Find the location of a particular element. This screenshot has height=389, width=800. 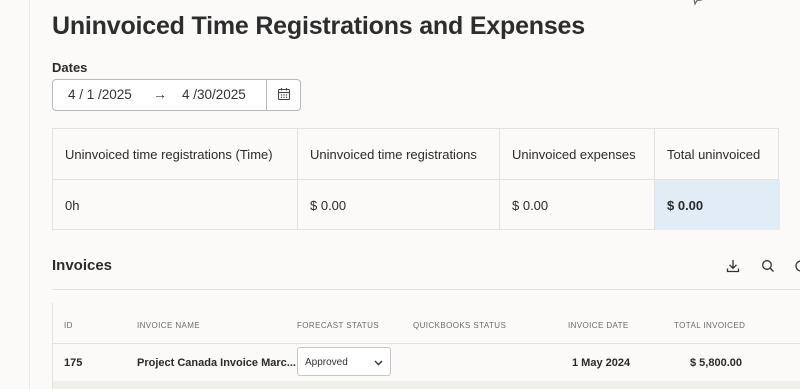

start-date-input: 4 / 1 /2025 is located at coordinates (100, 94).